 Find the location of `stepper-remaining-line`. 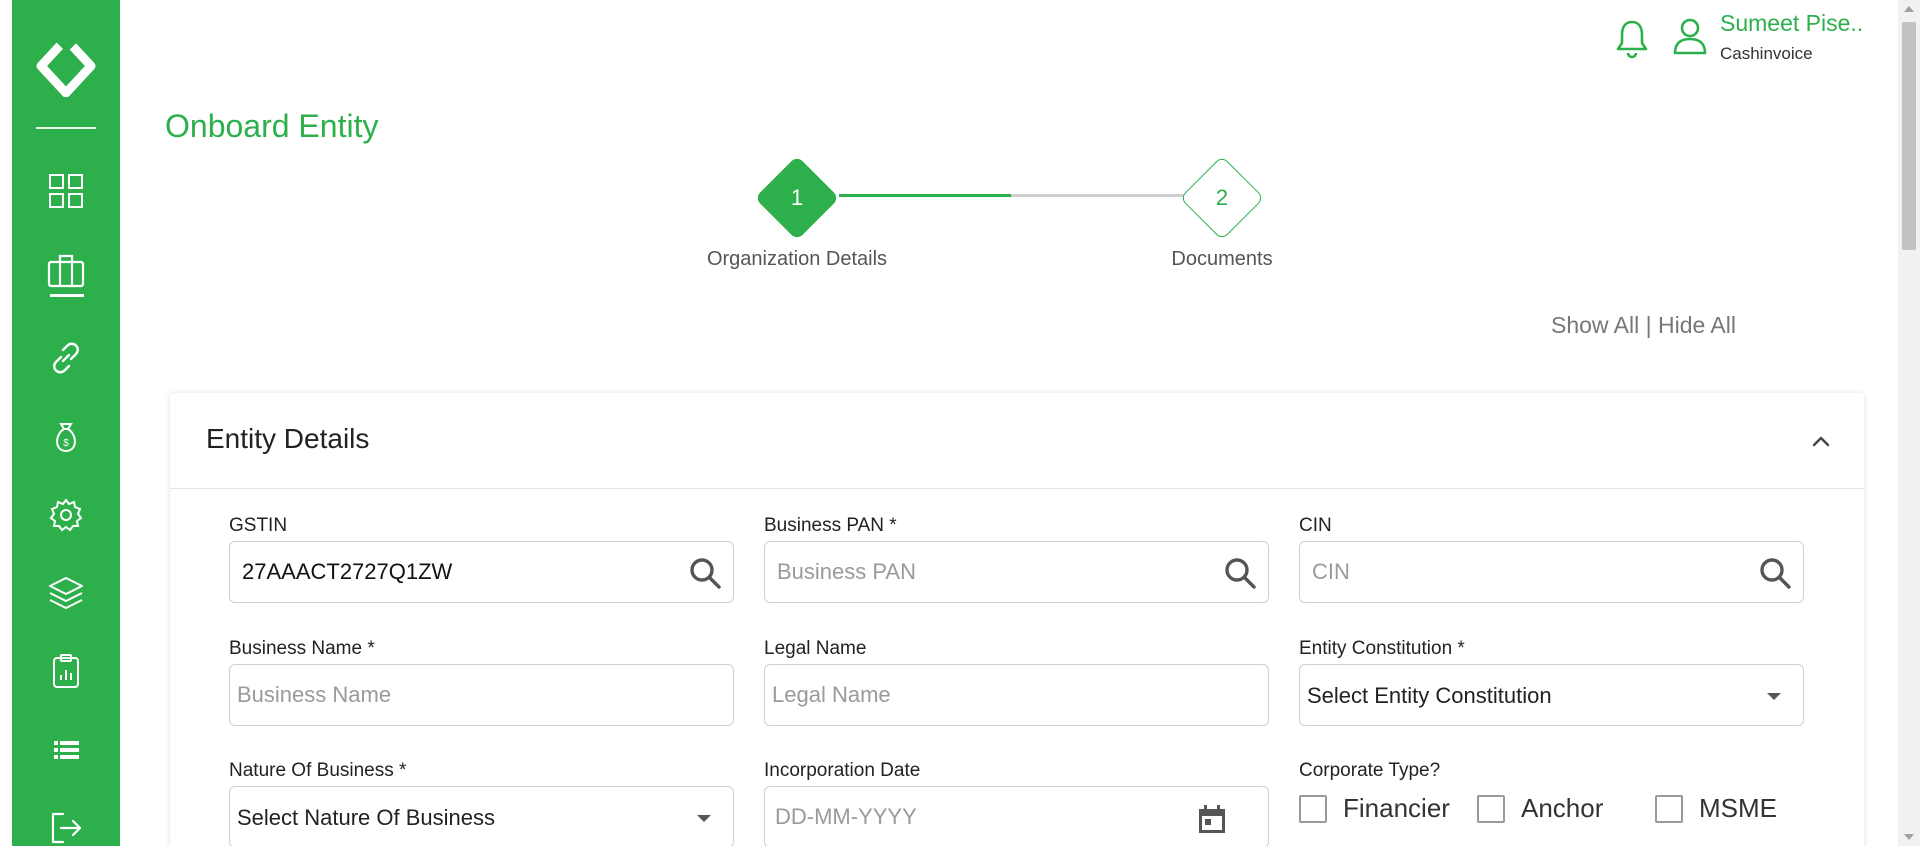

stepper-remaining-line is located at coordinates (1098, 195).